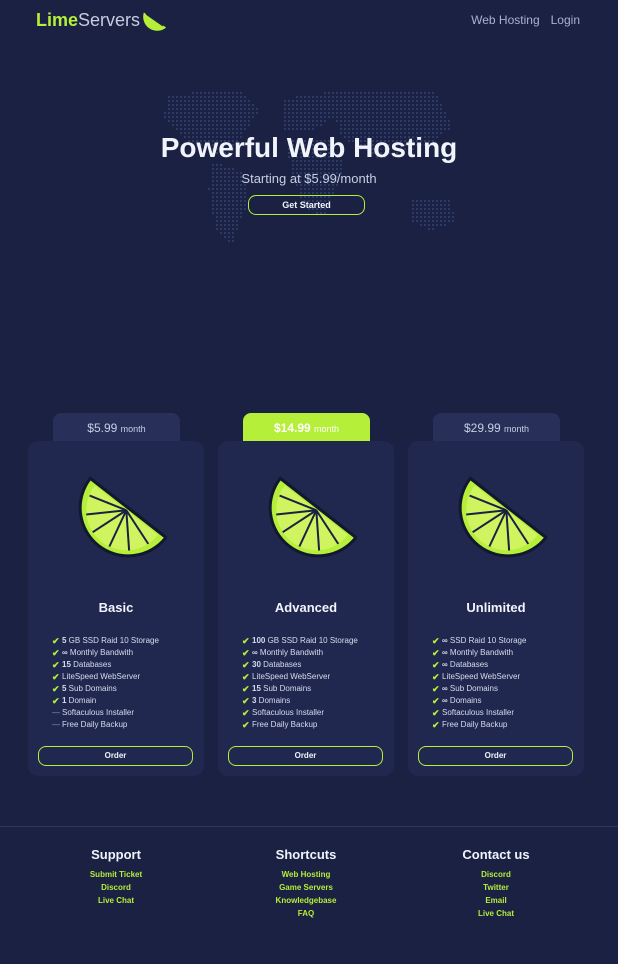 The height and width of the screenshot is (964, 618). Describe the element at coordinates (464, 700) in the screenshot. I see `feature-text: Domains` at that location.